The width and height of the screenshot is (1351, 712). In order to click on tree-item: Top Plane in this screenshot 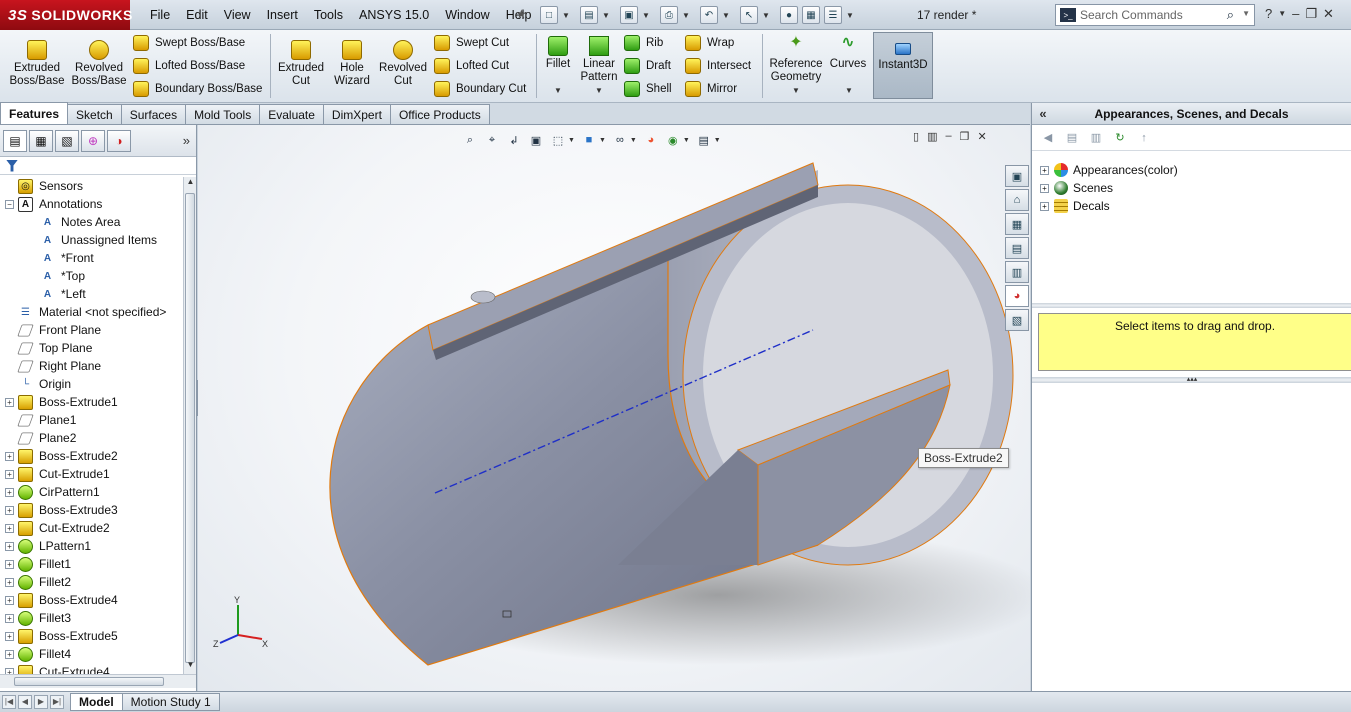, I will do `click(91, 348)`.